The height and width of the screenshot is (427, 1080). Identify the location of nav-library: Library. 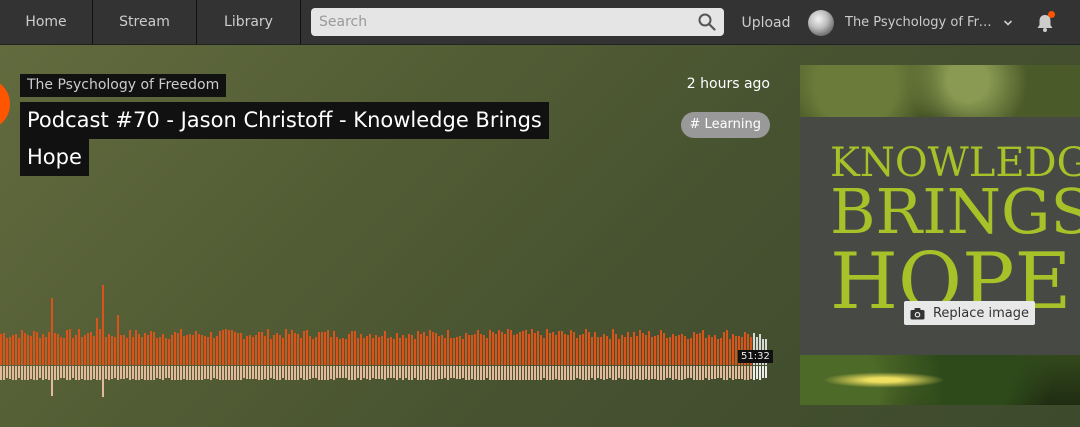
(249, 22).